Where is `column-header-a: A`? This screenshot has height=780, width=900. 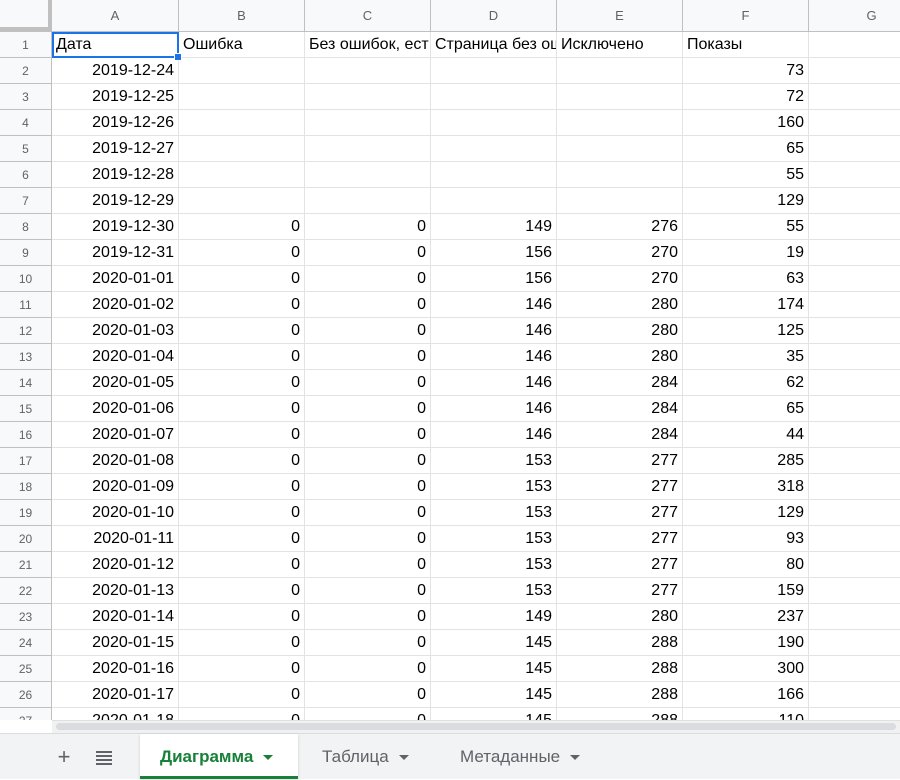
column-header-a: A is located at coordinates (115, 15).